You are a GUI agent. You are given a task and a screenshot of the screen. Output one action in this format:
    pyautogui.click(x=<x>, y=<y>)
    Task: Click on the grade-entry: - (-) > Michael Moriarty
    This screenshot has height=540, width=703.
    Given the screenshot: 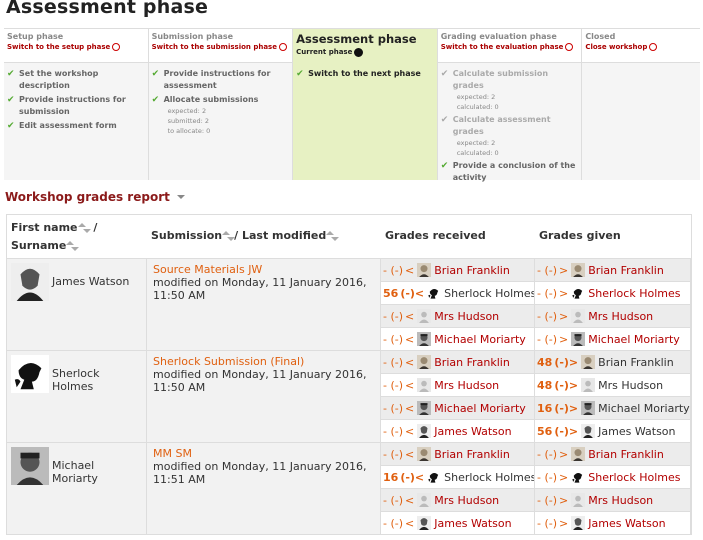 What is the action you would take?
    pyautogui.click(x=613, y=339)
    